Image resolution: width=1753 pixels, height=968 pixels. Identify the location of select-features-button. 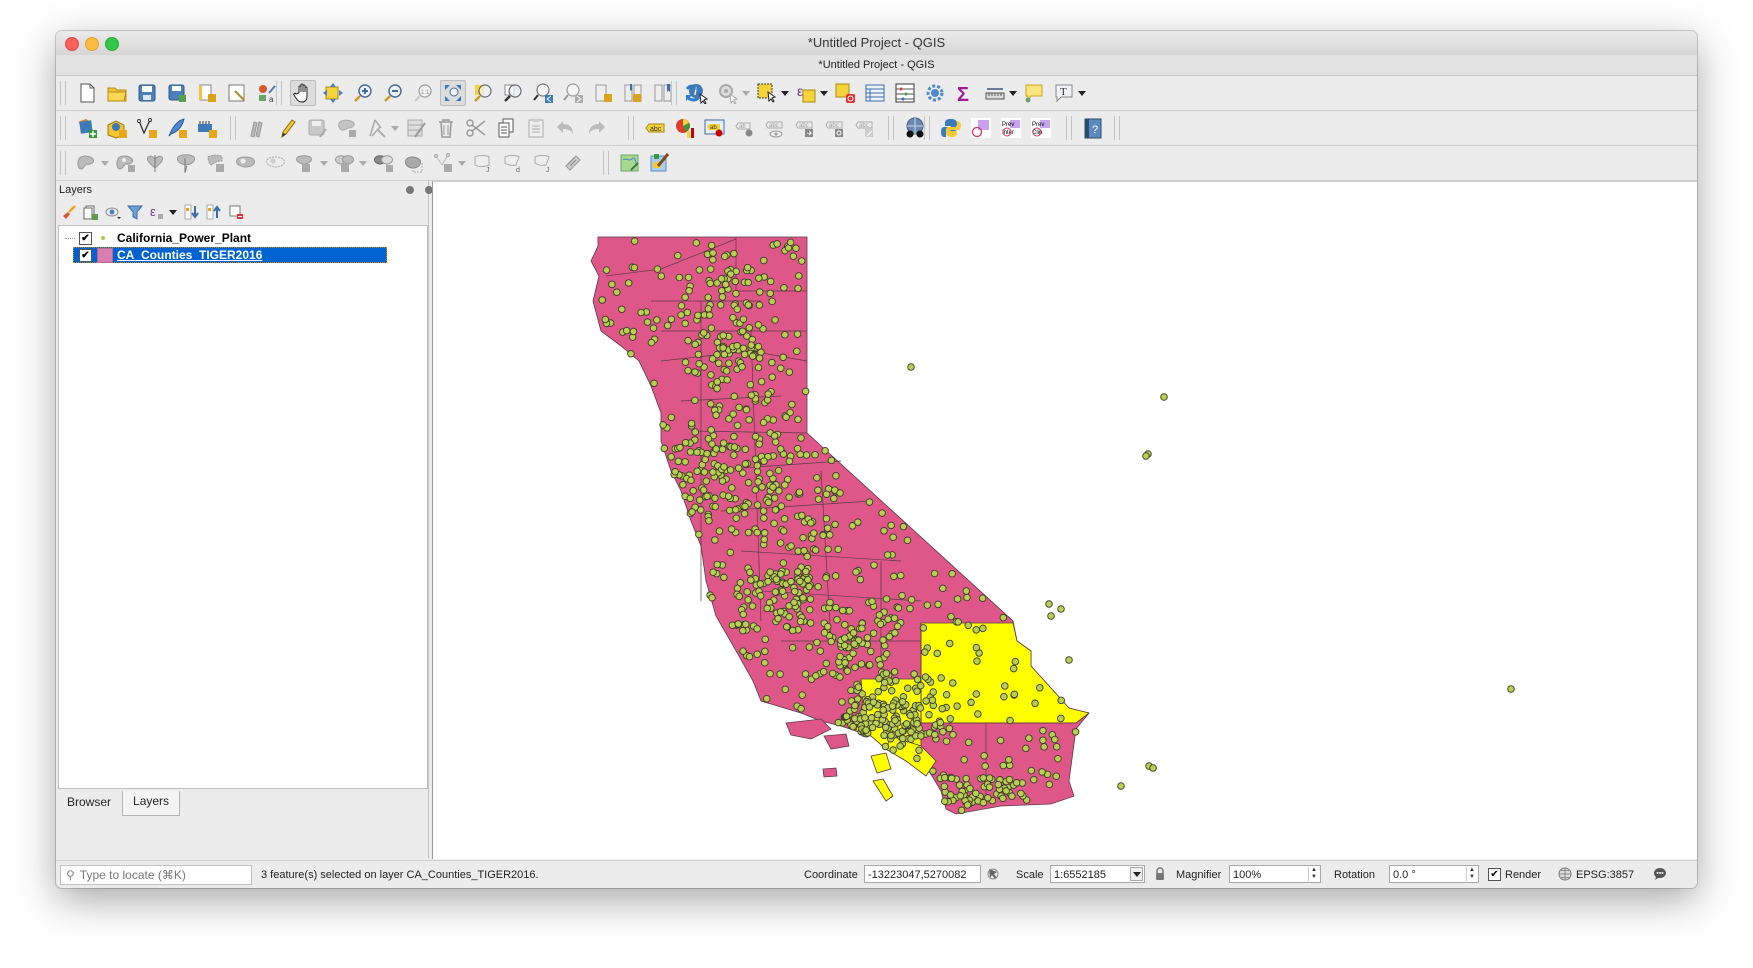
(767, 93).